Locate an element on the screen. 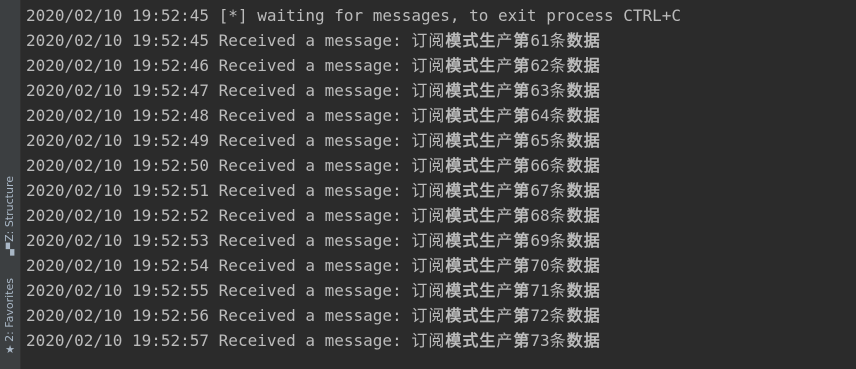  line-timestamp: 2020/02/10 19:52:55 is located at coordinates (118, 290).